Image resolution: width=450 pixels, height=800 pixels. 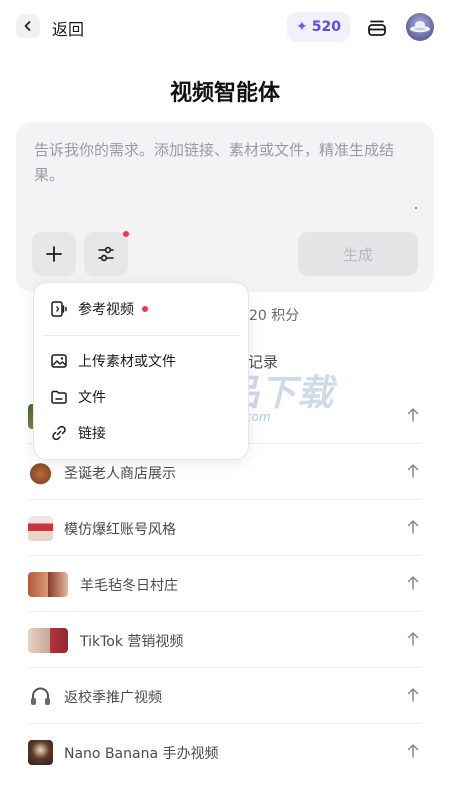 I want to click on menu-item-reference-video: 参考视频, so click(x=99, y=309).